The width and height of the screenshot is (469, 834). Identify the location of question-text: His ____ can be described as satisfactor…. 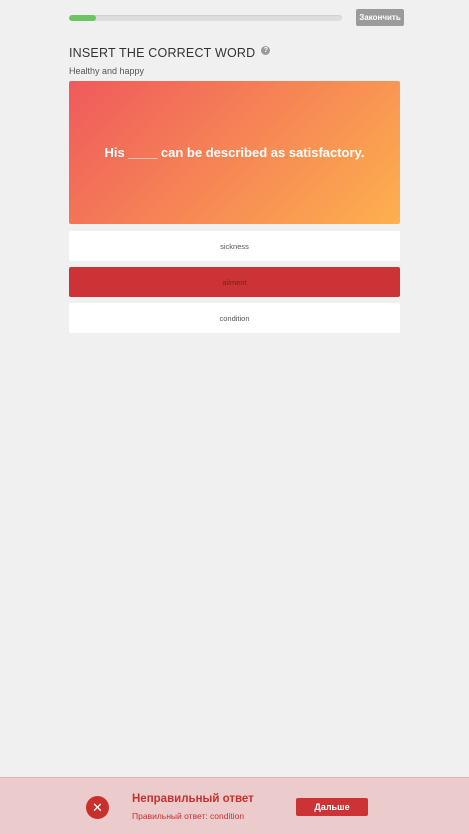
(234, 152).